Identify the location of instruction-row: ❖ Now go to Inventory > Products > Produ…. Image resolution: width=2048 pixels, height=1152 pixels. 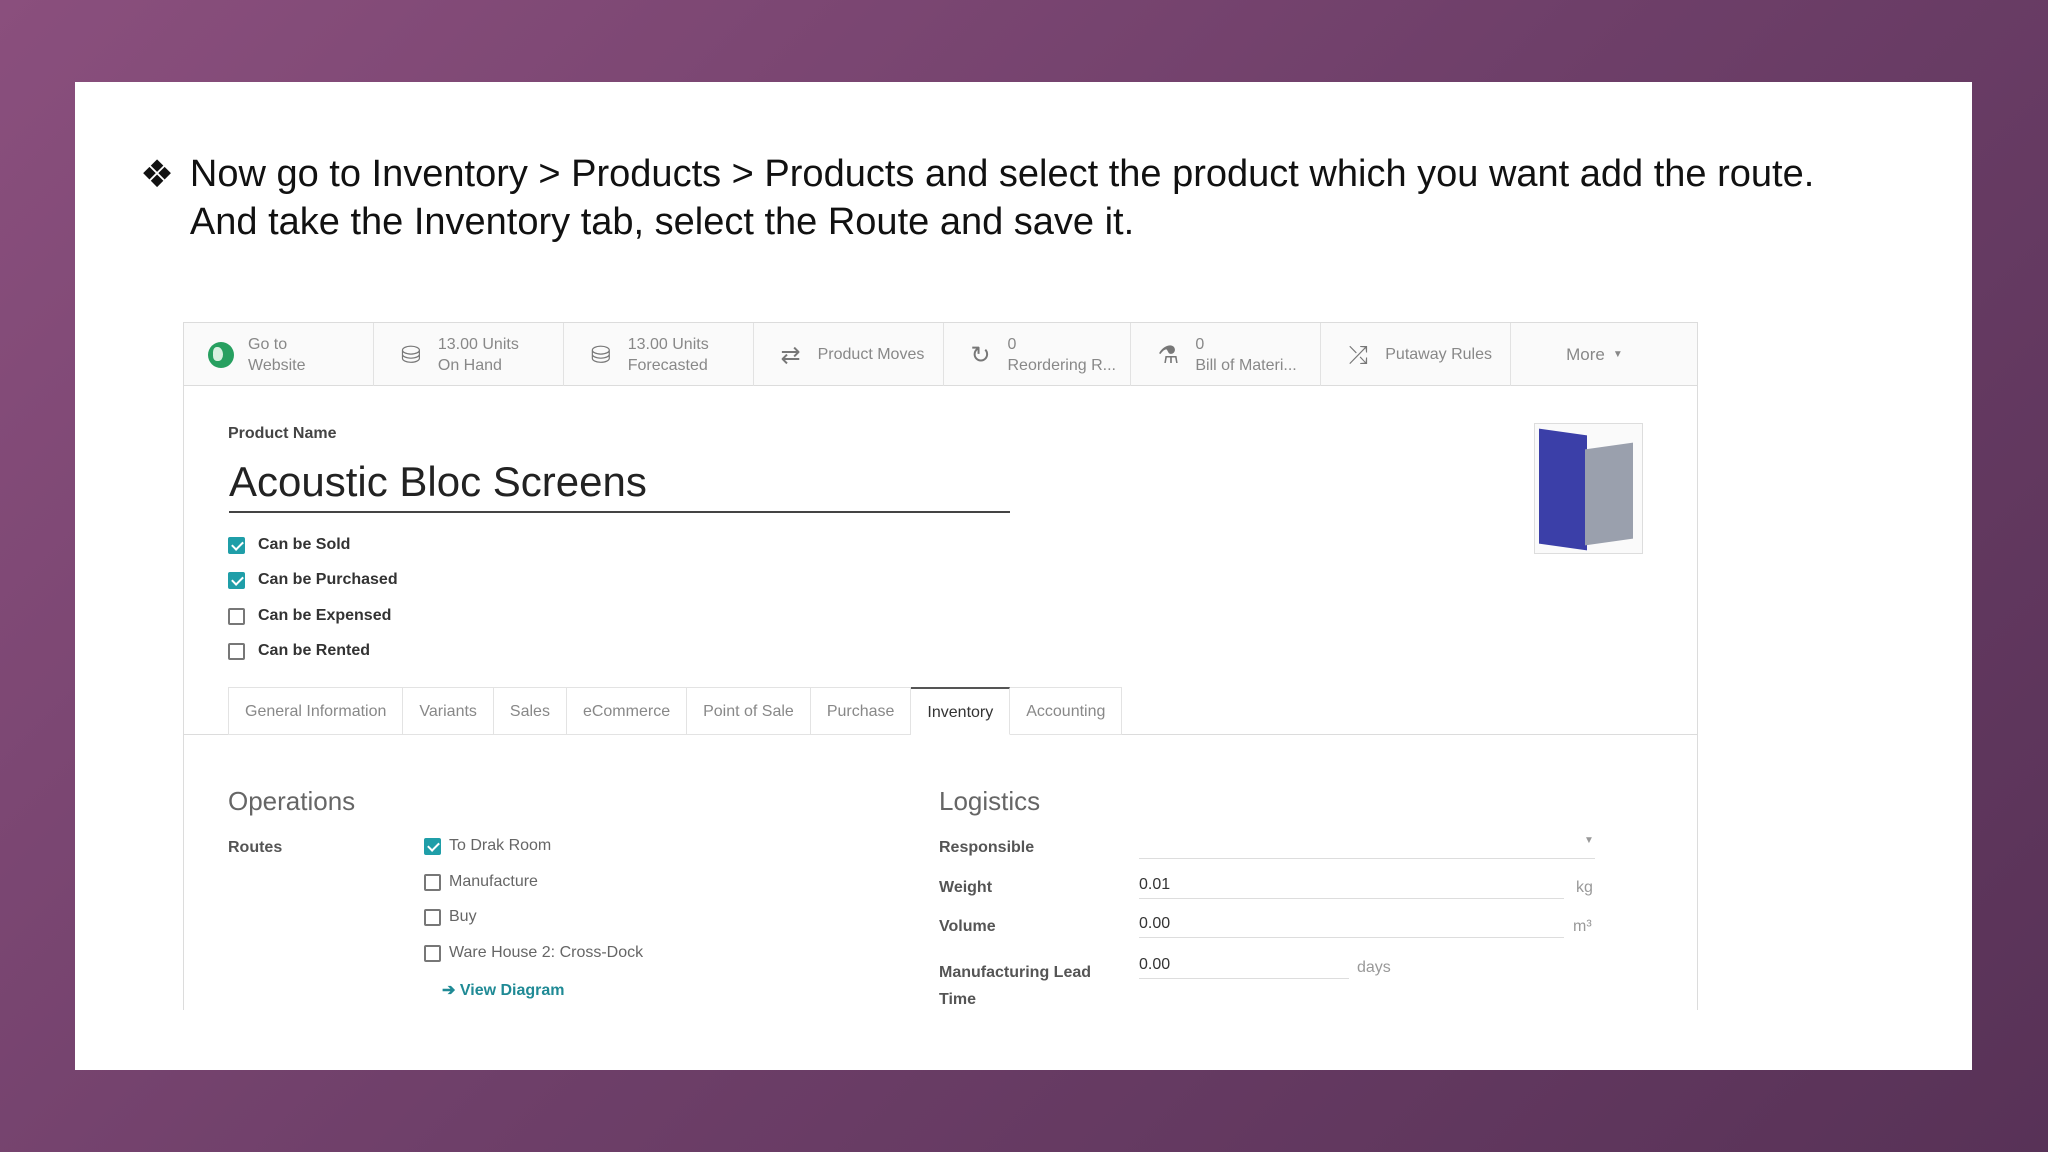
(1011, 198).